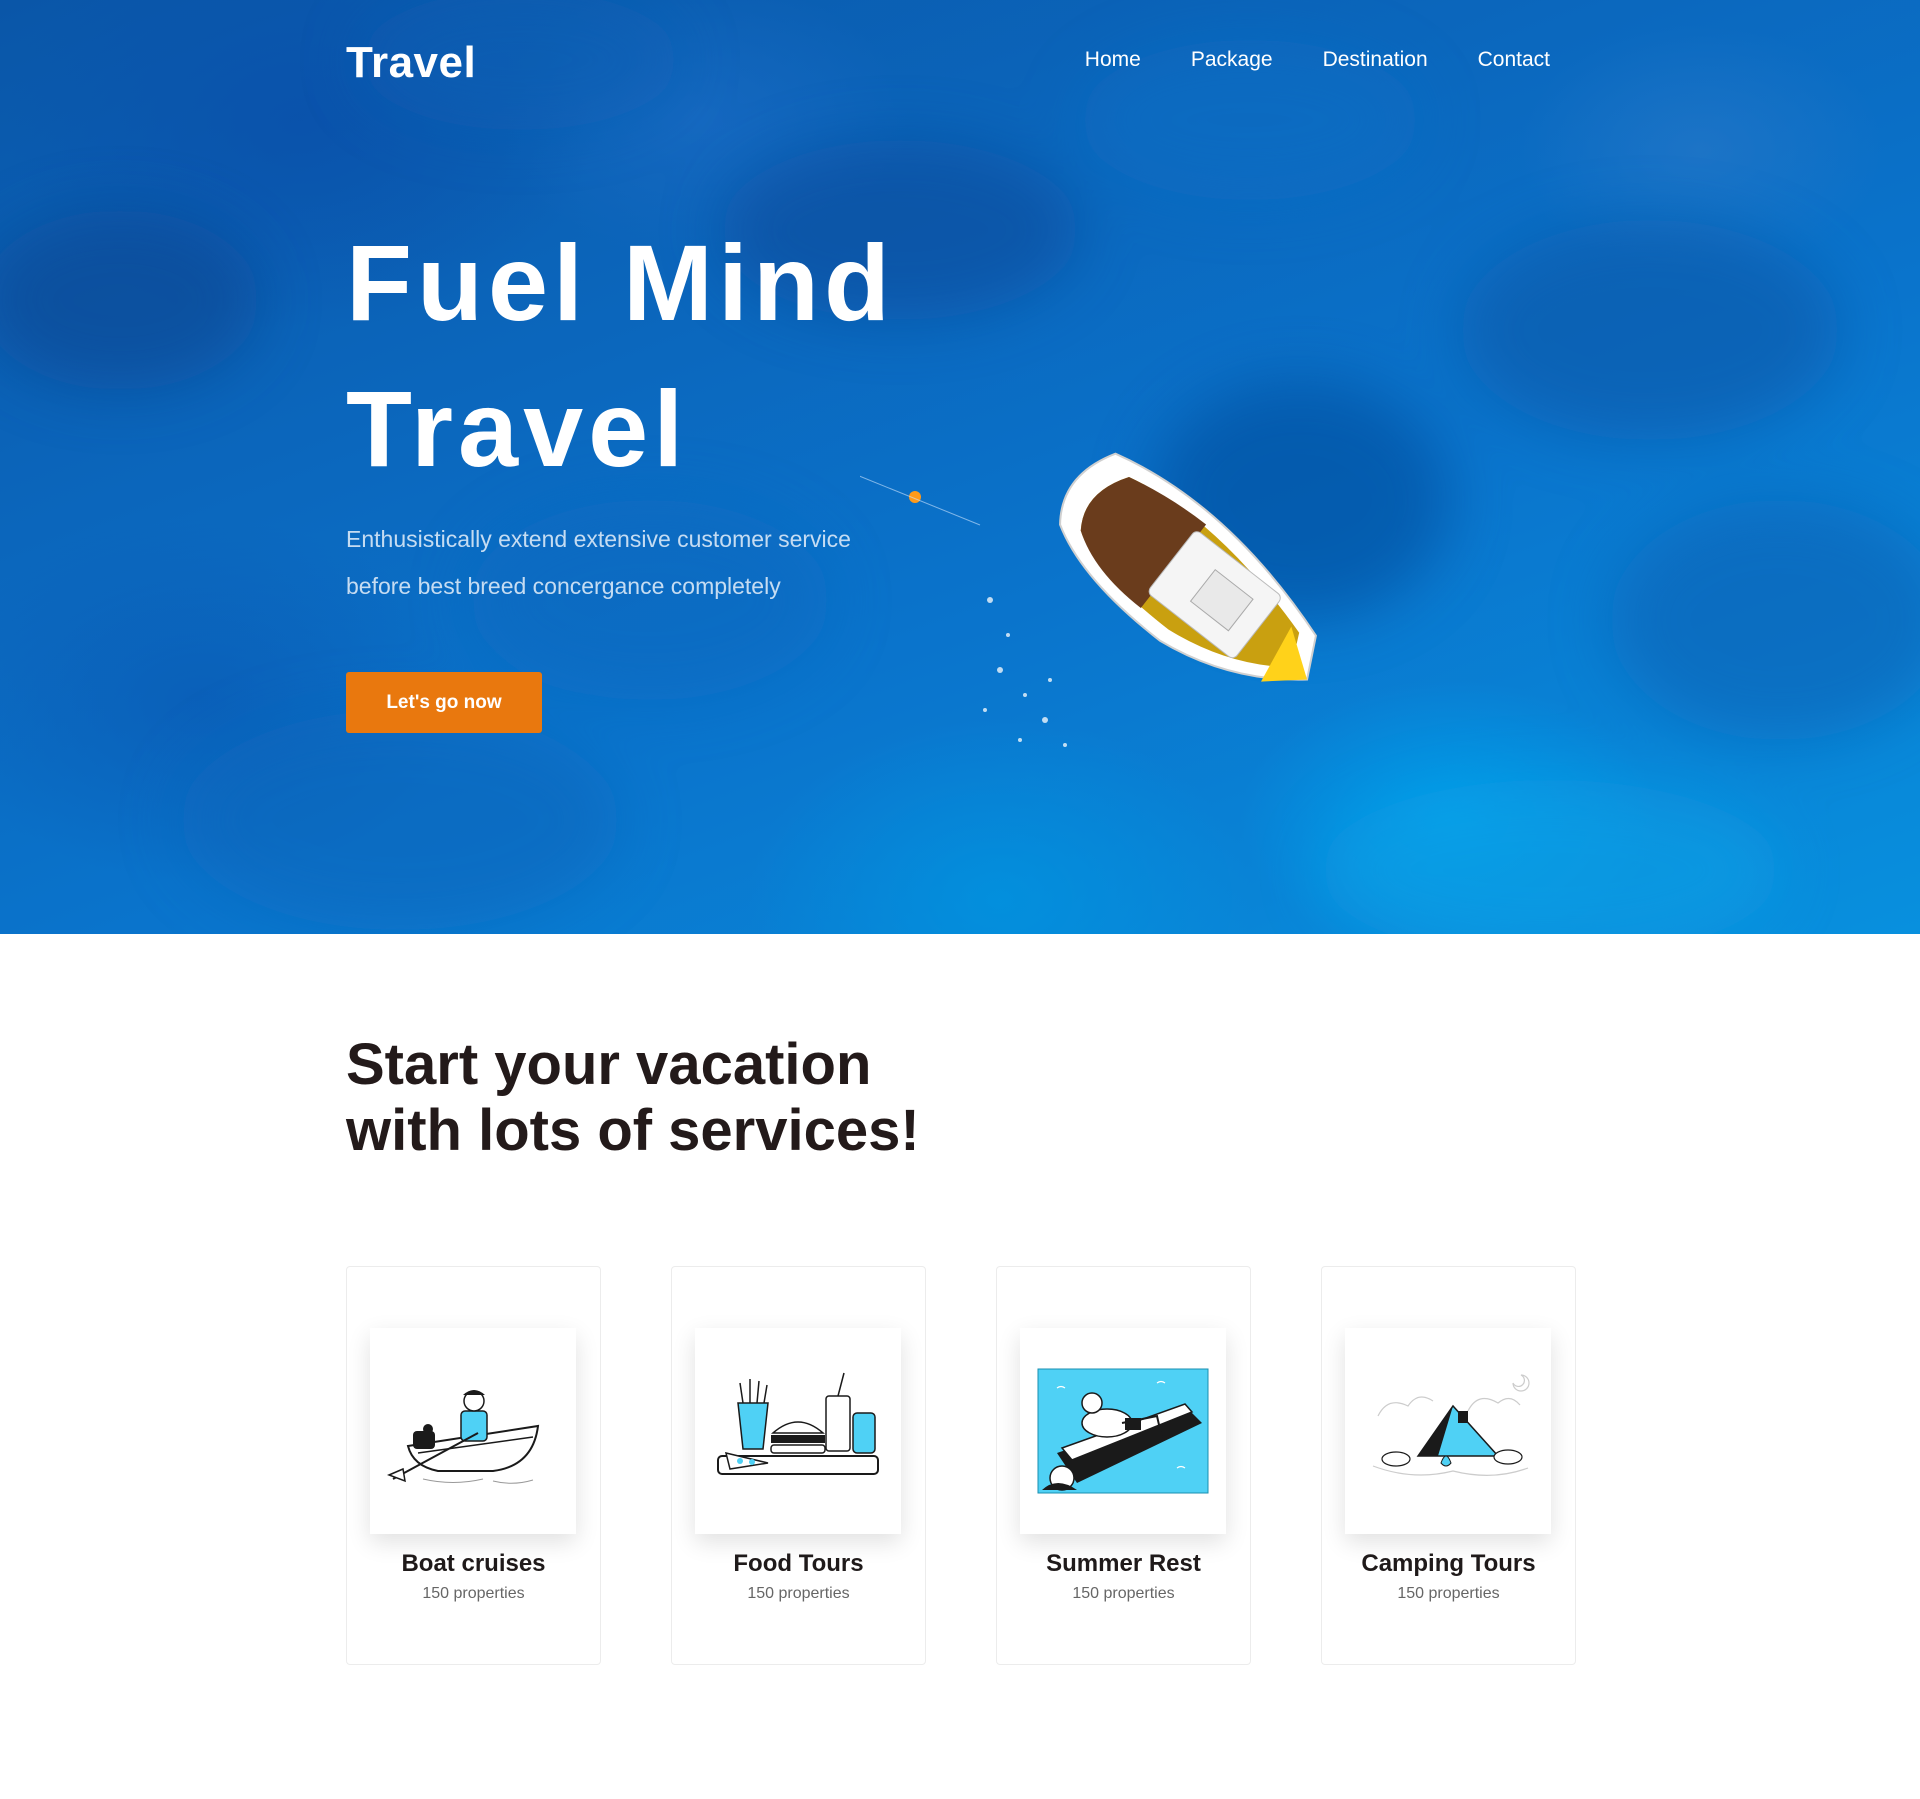 The width and height of the screenshot is (1920, 1799). I want to click on nav-menu: Home Package Destination Contact, so click(1317, 60).